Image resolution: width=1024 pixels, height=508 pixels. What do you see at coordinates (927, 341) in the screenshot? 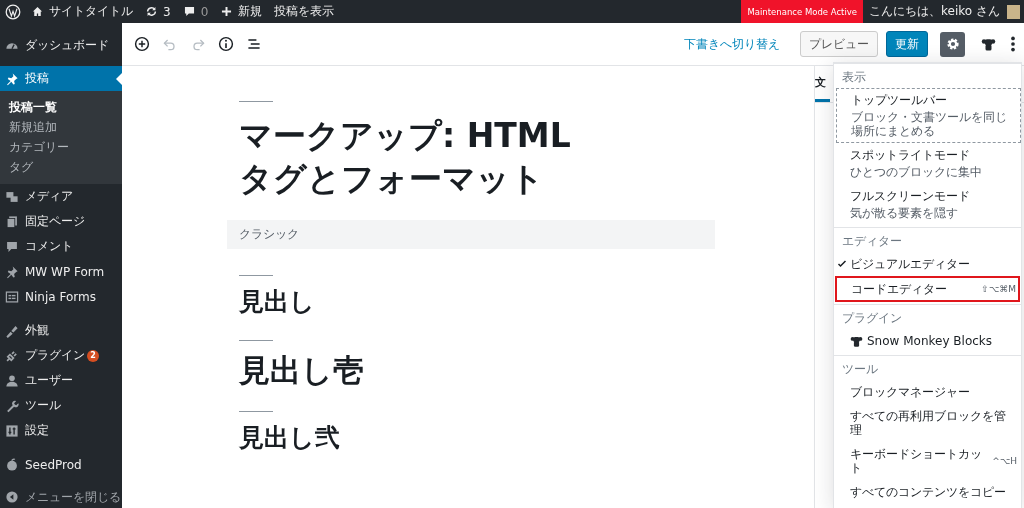
I see `menu-item: Snow Monkey Blocks` at bounding box center [927, 341].